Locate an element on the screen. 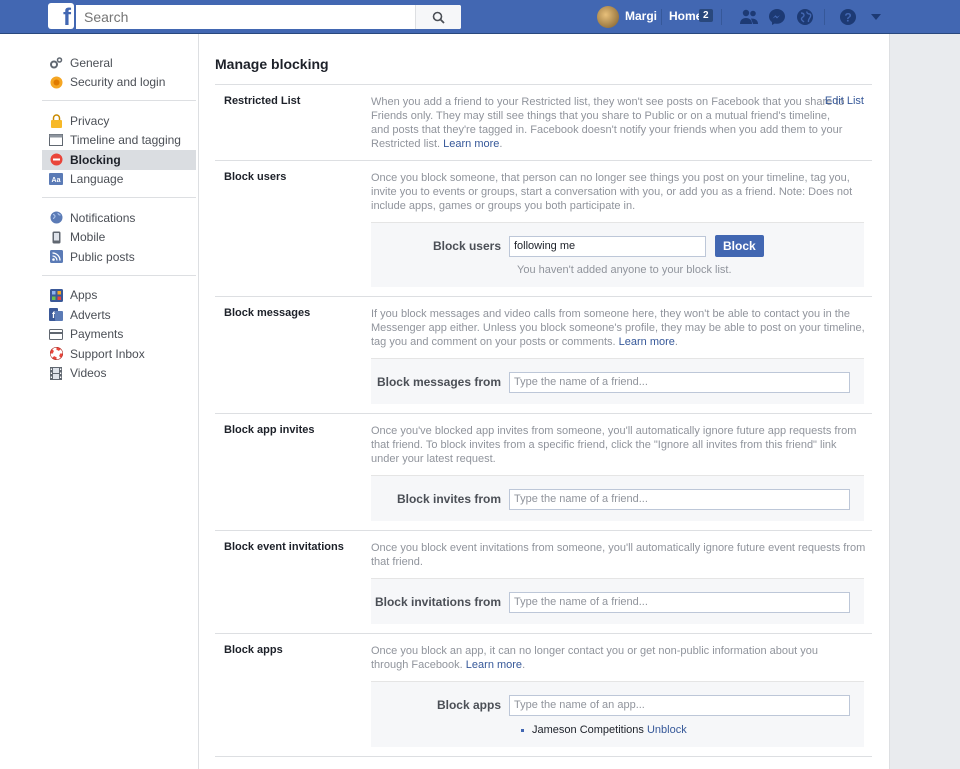 This screenshot has height=769, width=960. messenger-icon is located at coordinates (777, 17).